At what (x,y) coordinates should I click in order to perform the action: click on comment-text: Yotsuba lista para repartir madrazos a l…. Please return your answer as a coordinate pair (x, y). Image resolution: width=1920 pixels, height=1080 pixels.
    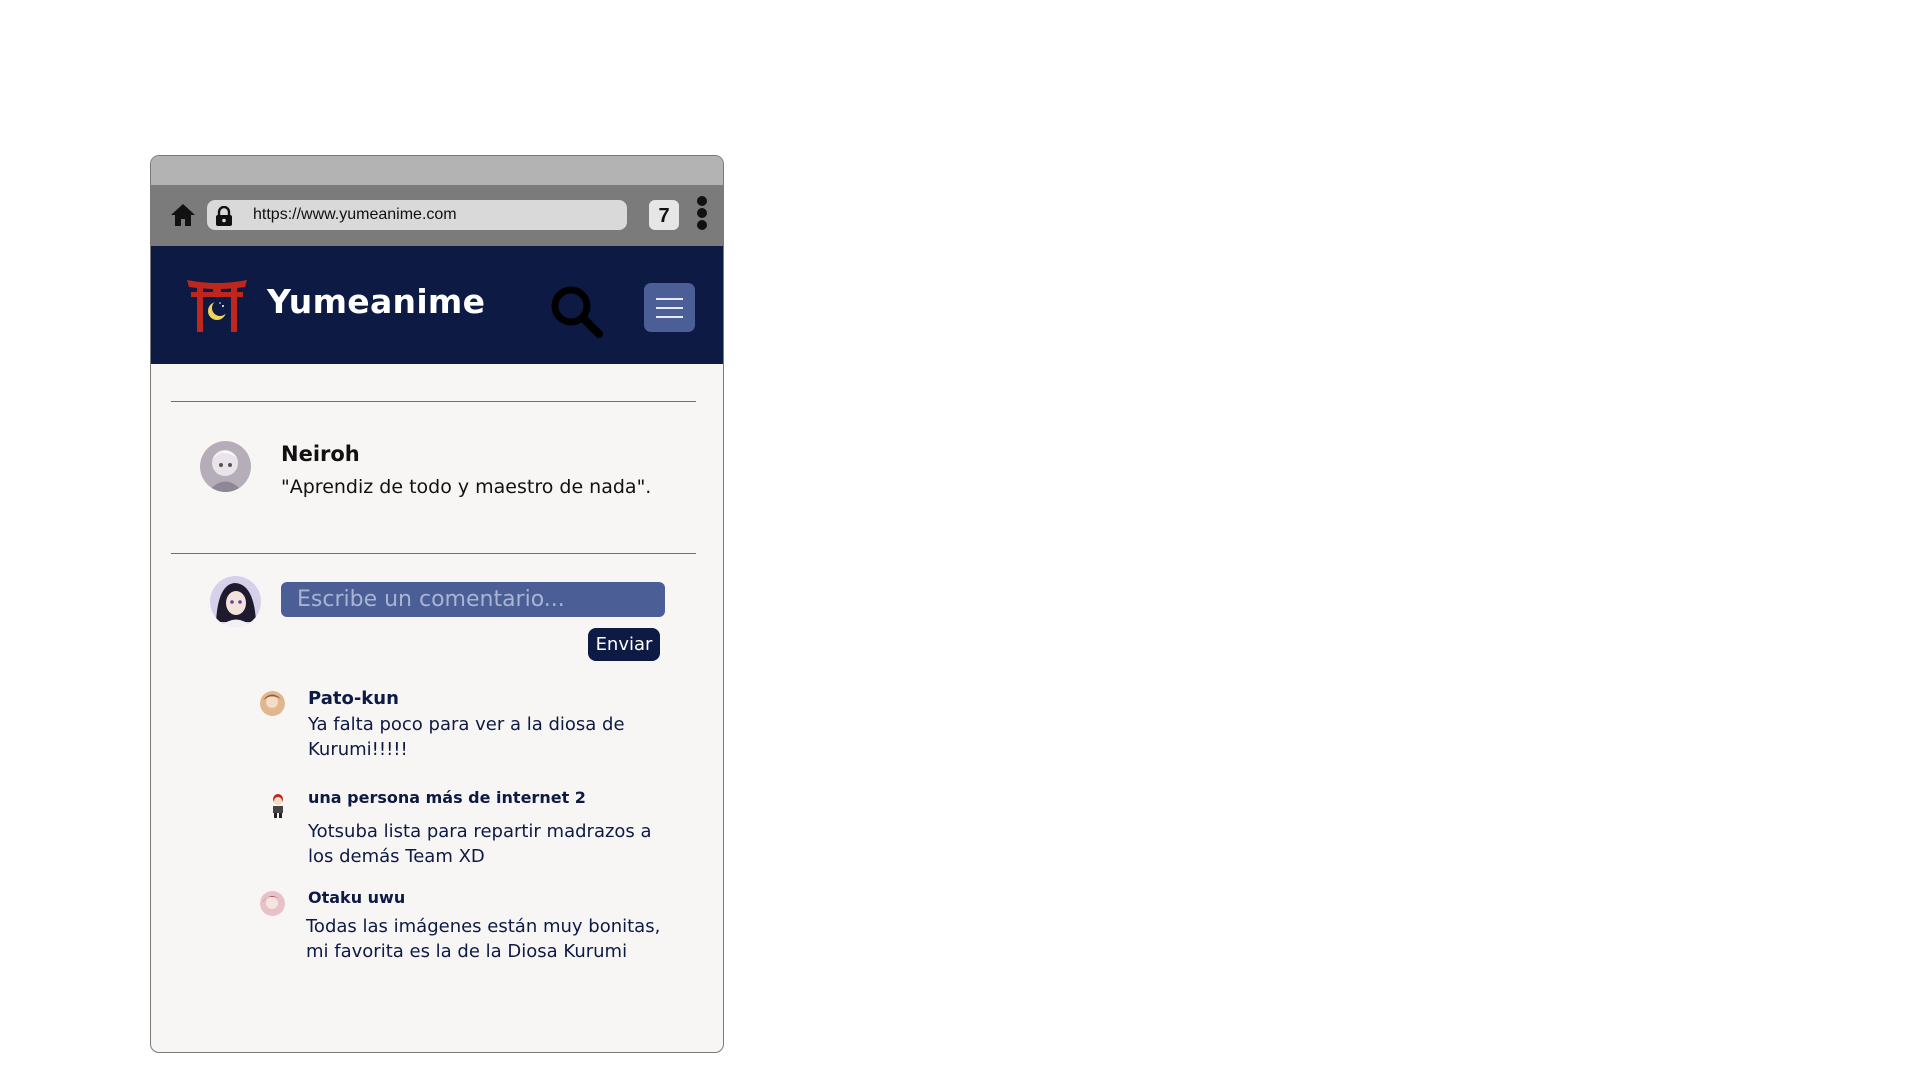
    Looking at the image, I should click on (480, 844).